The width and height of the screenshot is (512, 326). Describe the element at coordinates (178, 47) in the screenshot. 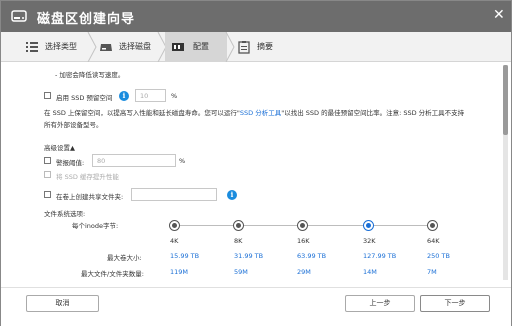

I see `config-icon` at that location.